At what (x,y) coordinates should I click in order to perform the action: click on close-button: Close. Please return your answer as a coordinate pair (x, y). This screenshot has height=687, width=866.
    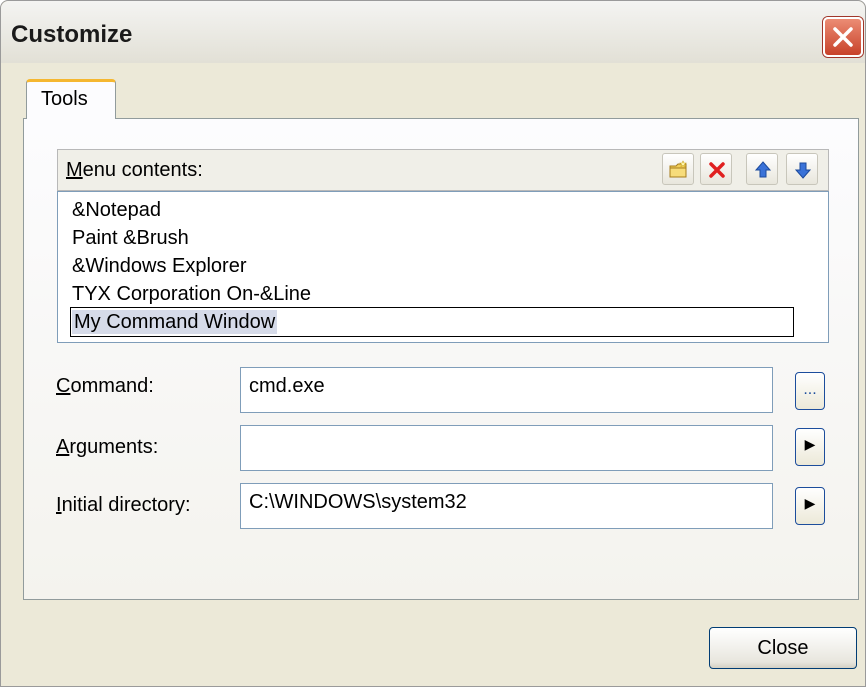
    Looking at the image, I should click on (783, 648).